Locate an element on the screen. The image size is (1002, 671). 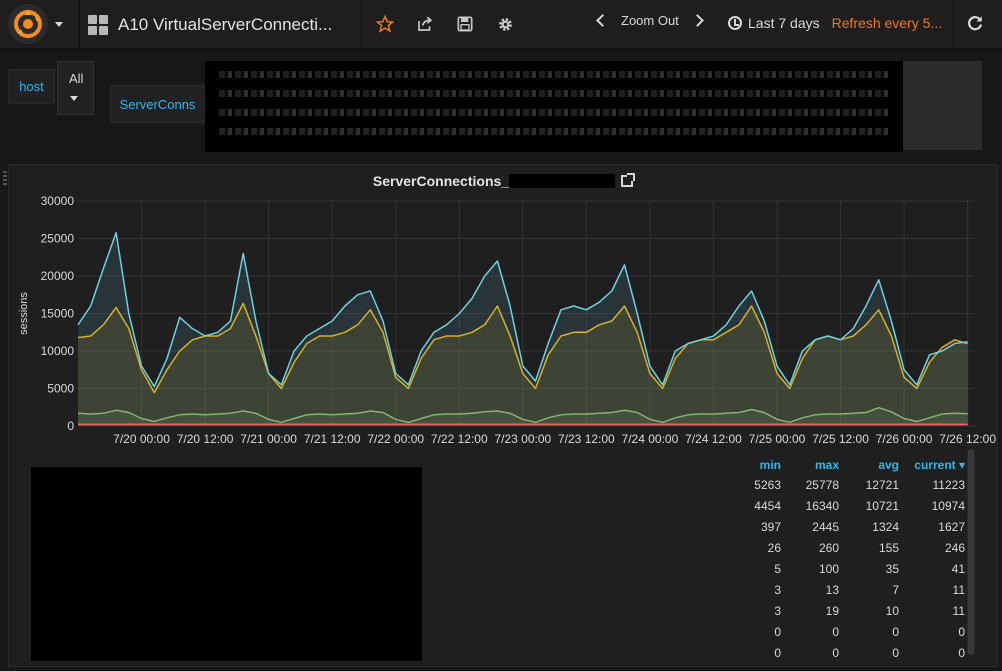
legend-min-value: 5 is located at coordinates (777, 569).